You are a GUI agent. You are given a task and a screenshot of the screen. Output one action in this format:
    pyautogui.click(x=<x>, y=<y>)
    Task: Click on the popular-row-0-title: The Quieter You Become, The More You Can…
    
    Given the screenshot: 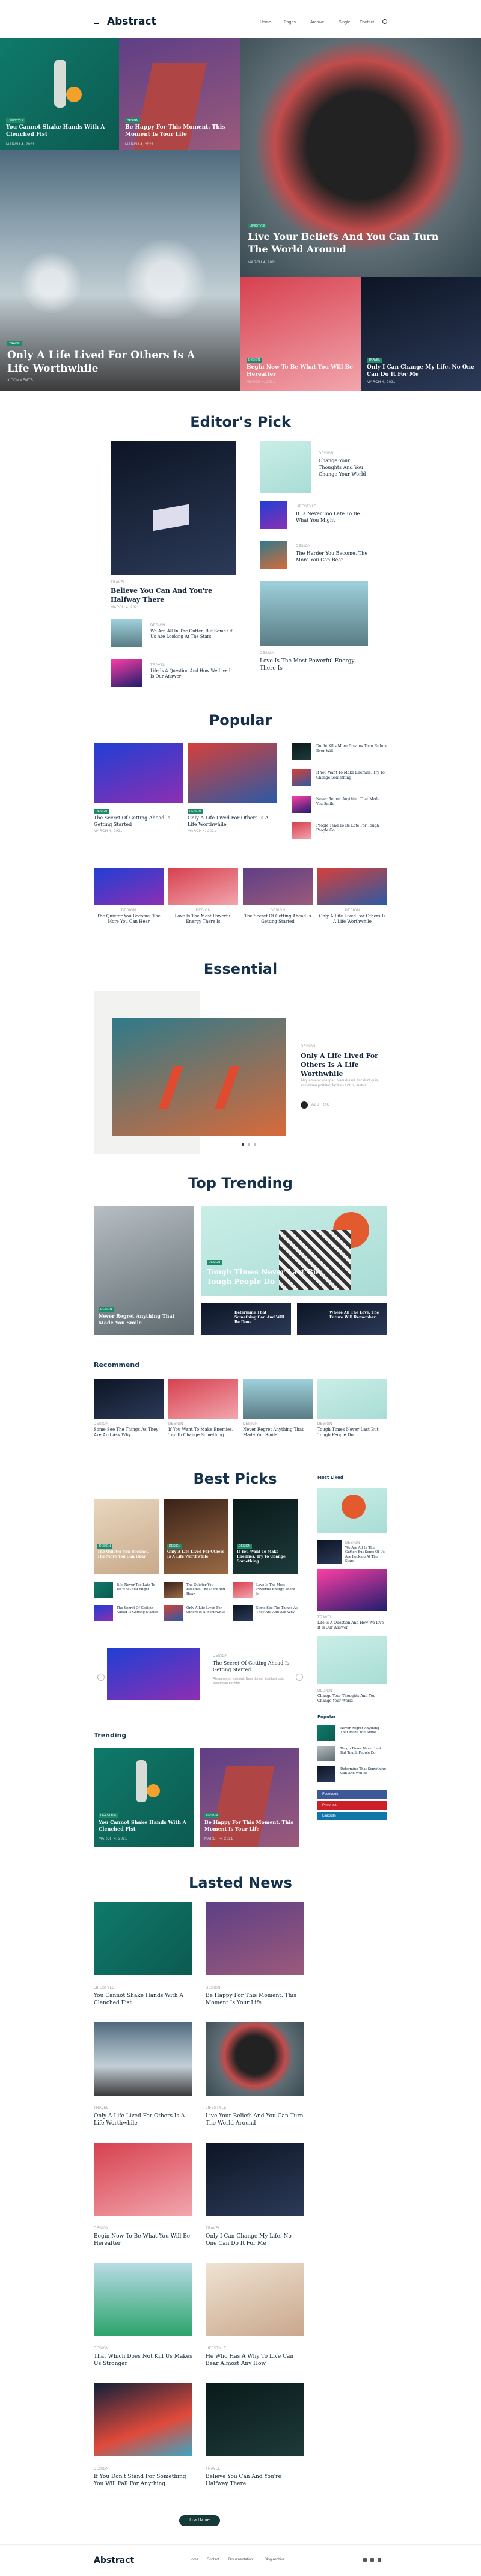 What is the action you would take?
    pyautogui.click(x=129, y=919)
    